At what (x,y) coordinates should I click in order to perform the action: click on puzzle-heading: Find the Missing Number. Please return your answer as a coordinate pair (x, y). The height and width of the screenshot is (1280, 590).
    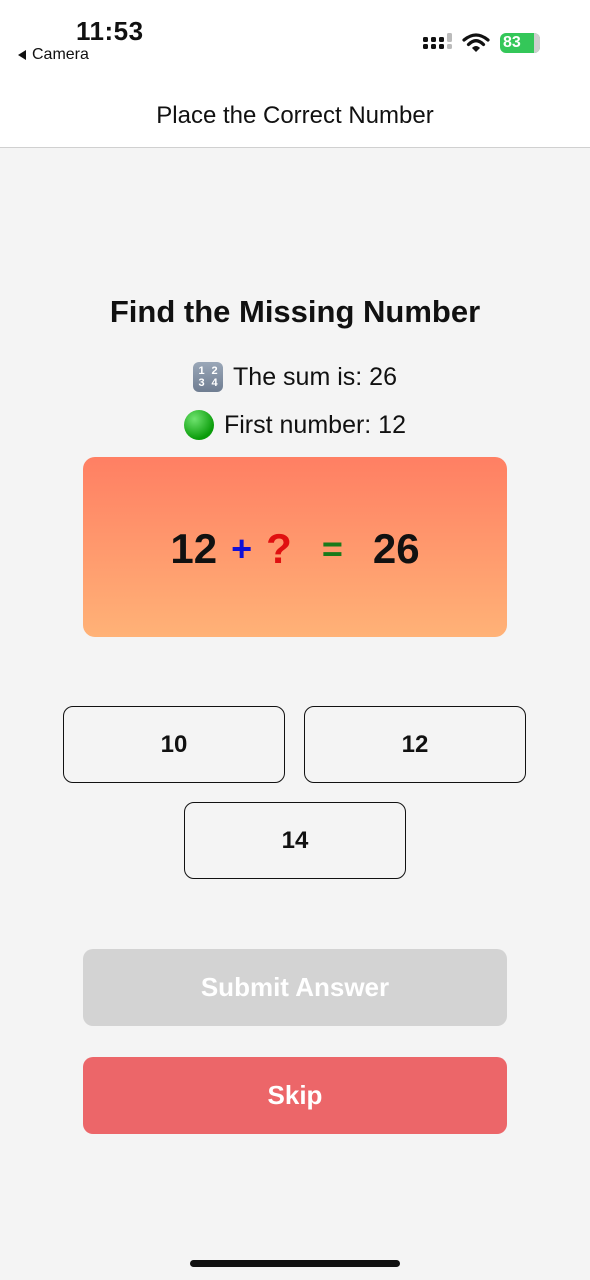
    Looking at the image, I should click on (295, 311).